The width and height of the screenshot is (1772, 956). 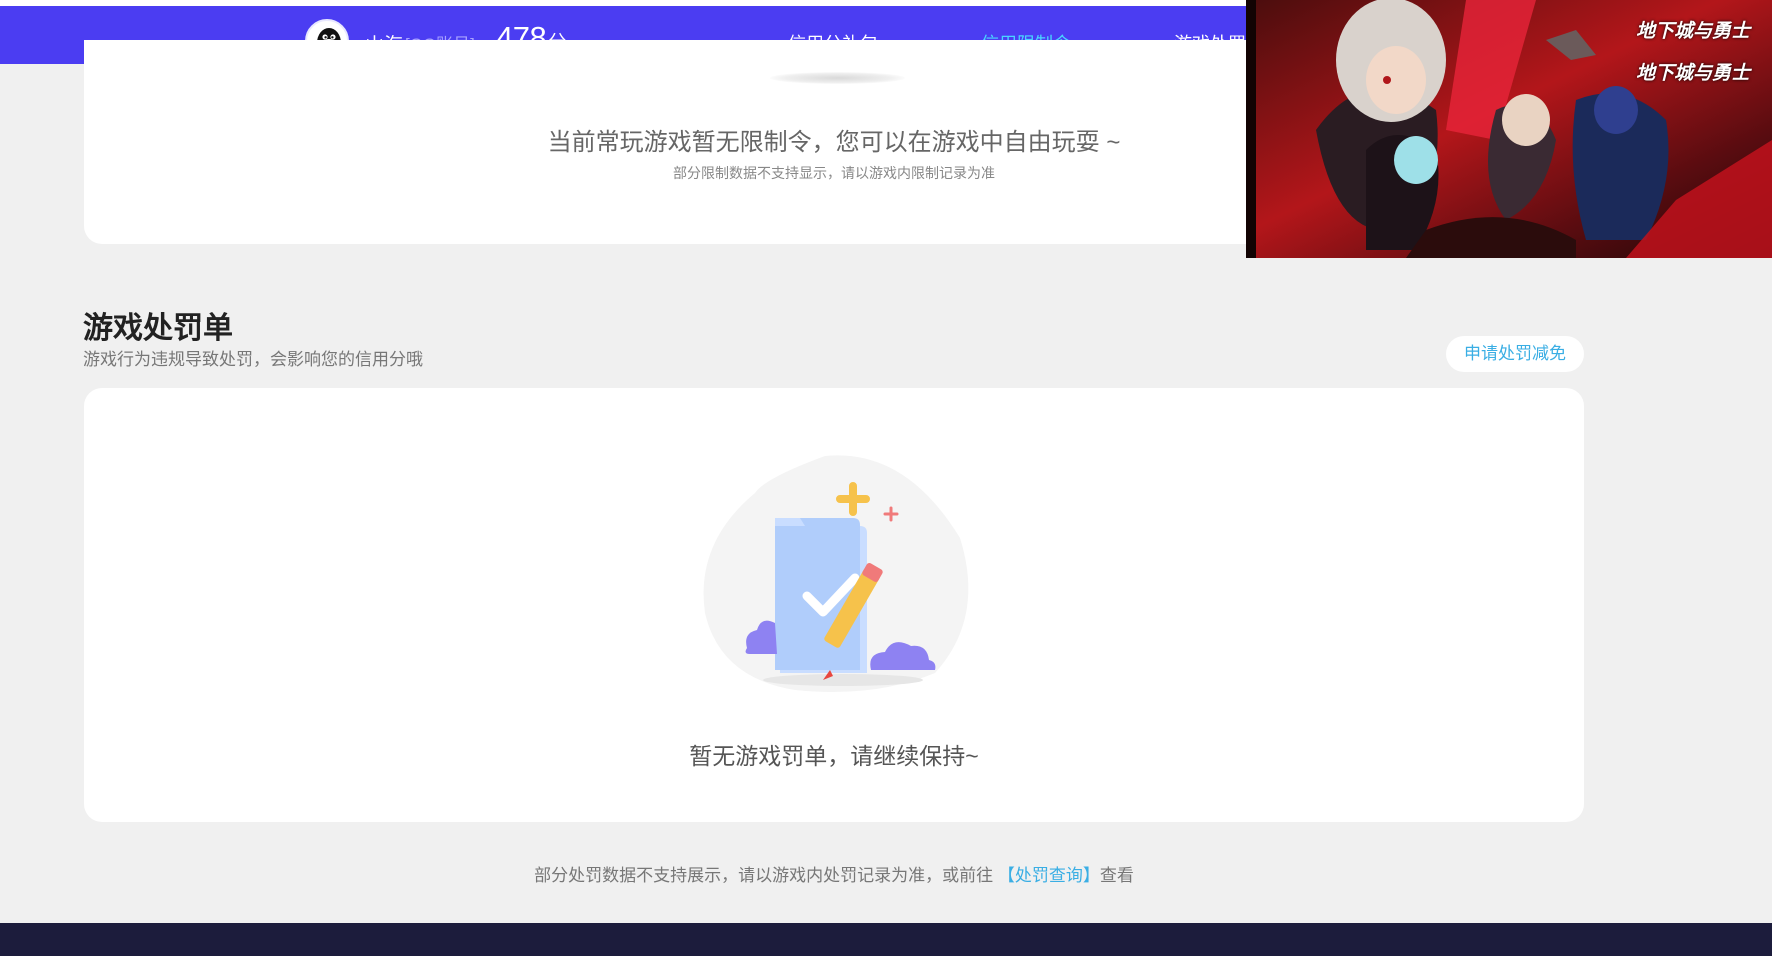 What do you see at coordinates (836, 573) in the screenshot?
I see `document-check-icon` at bounding box center [836, 573].